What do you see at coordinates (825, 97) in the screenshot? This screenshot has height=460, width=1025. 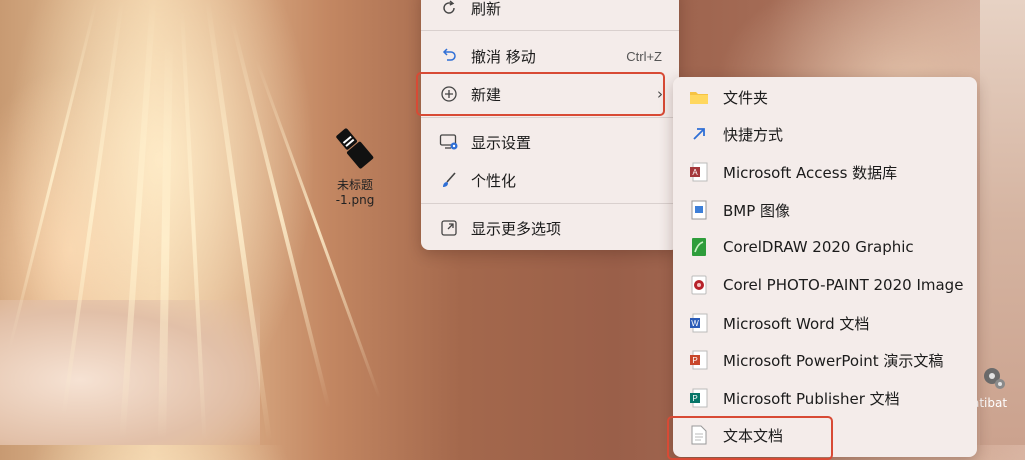 I see `submenu-item-folder: 文件夹` at bounding box center [825, 97].